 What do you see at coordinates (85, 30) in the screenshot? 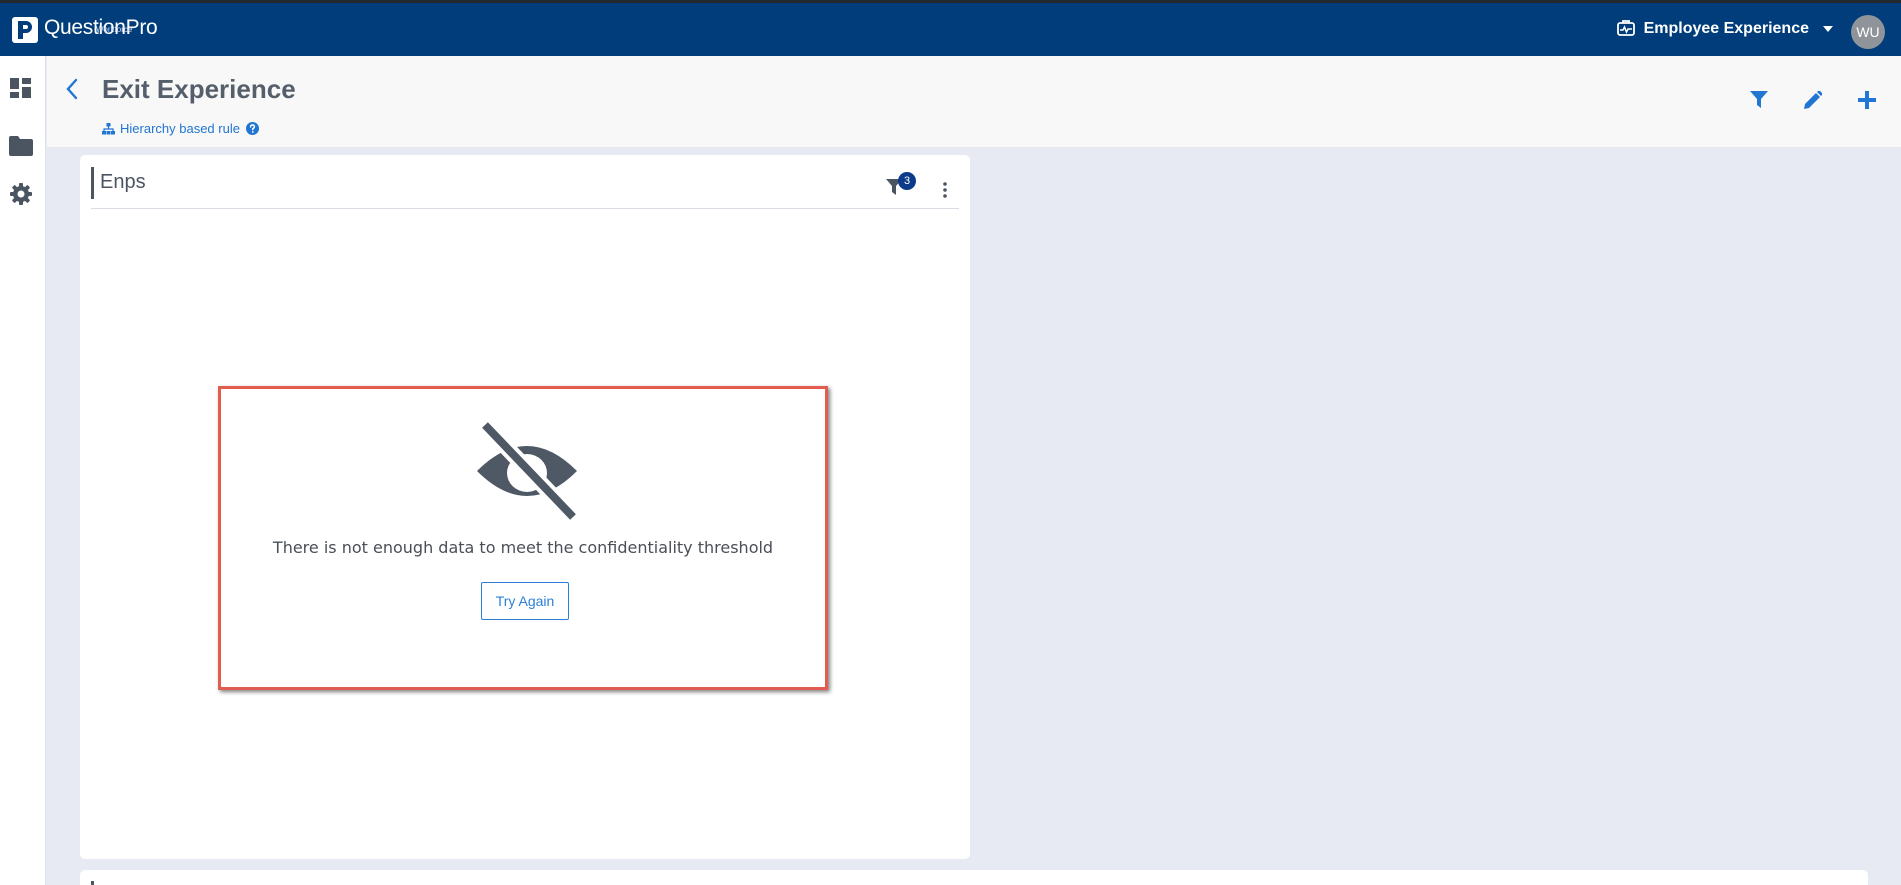
I see `questionpro-logo: QuestionPro` at bounding box center [85, 30].